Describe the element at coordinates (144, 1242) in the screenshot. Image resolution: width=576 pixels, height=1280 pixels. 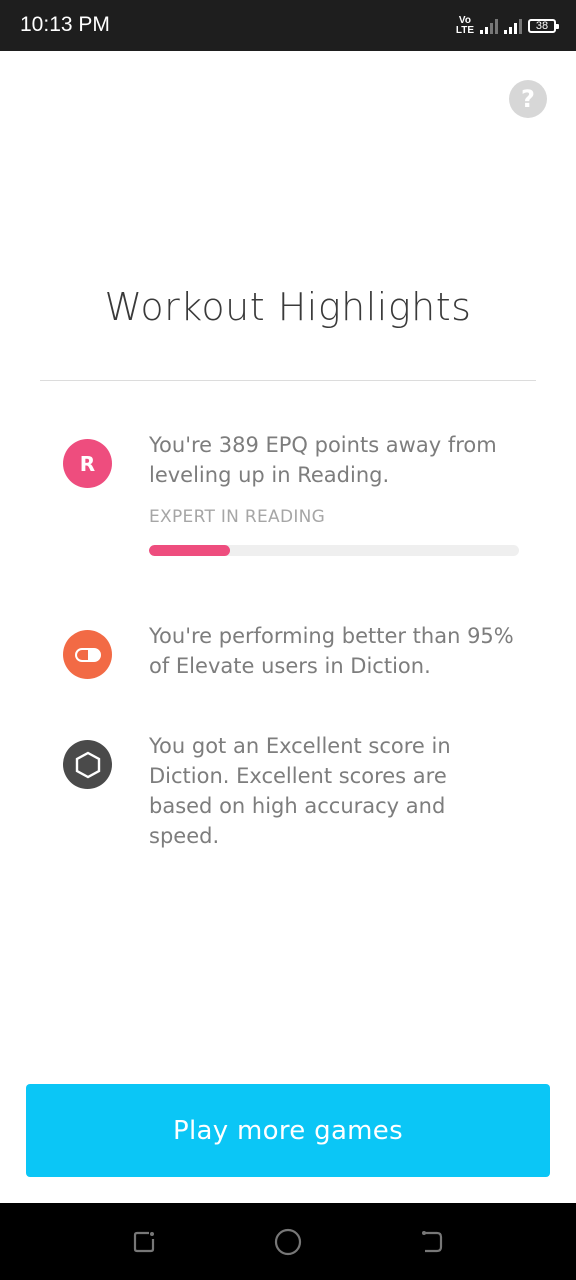
I see `recent-apps-icon` at that location.